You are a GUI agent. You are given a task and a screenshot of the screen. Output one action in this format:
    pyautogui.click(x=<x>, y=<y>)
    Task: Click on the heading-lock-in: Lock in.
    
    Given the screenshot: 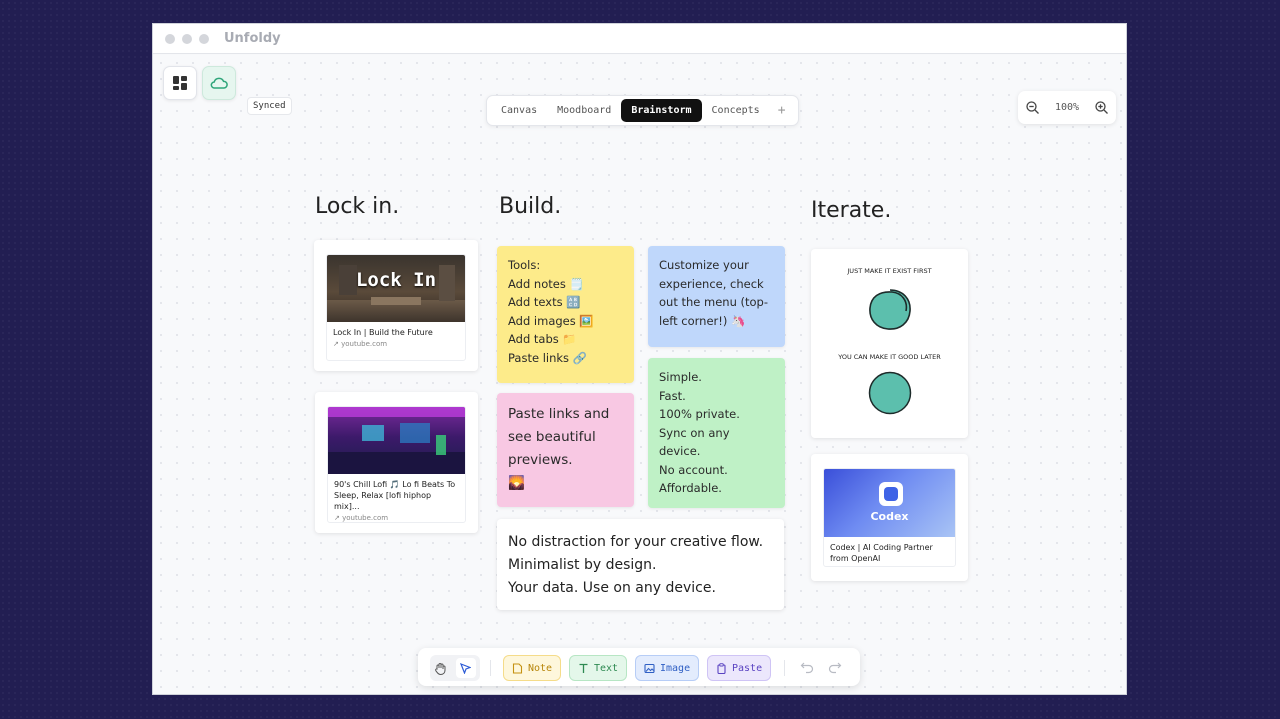 What is the action you would take?
    pyautogui.click(x=357, y=206)
    